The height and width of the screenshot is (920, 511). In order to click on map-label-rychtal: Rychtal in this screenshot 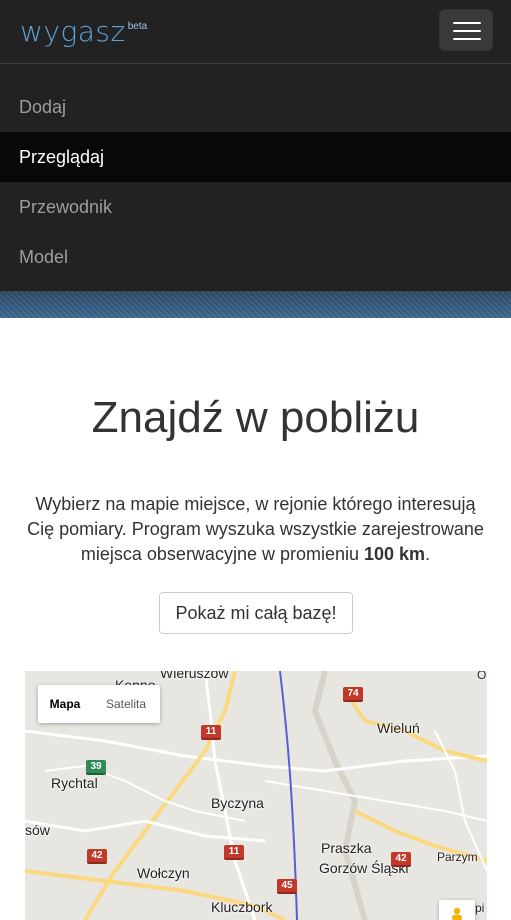, I will do `click(74, 783)`.